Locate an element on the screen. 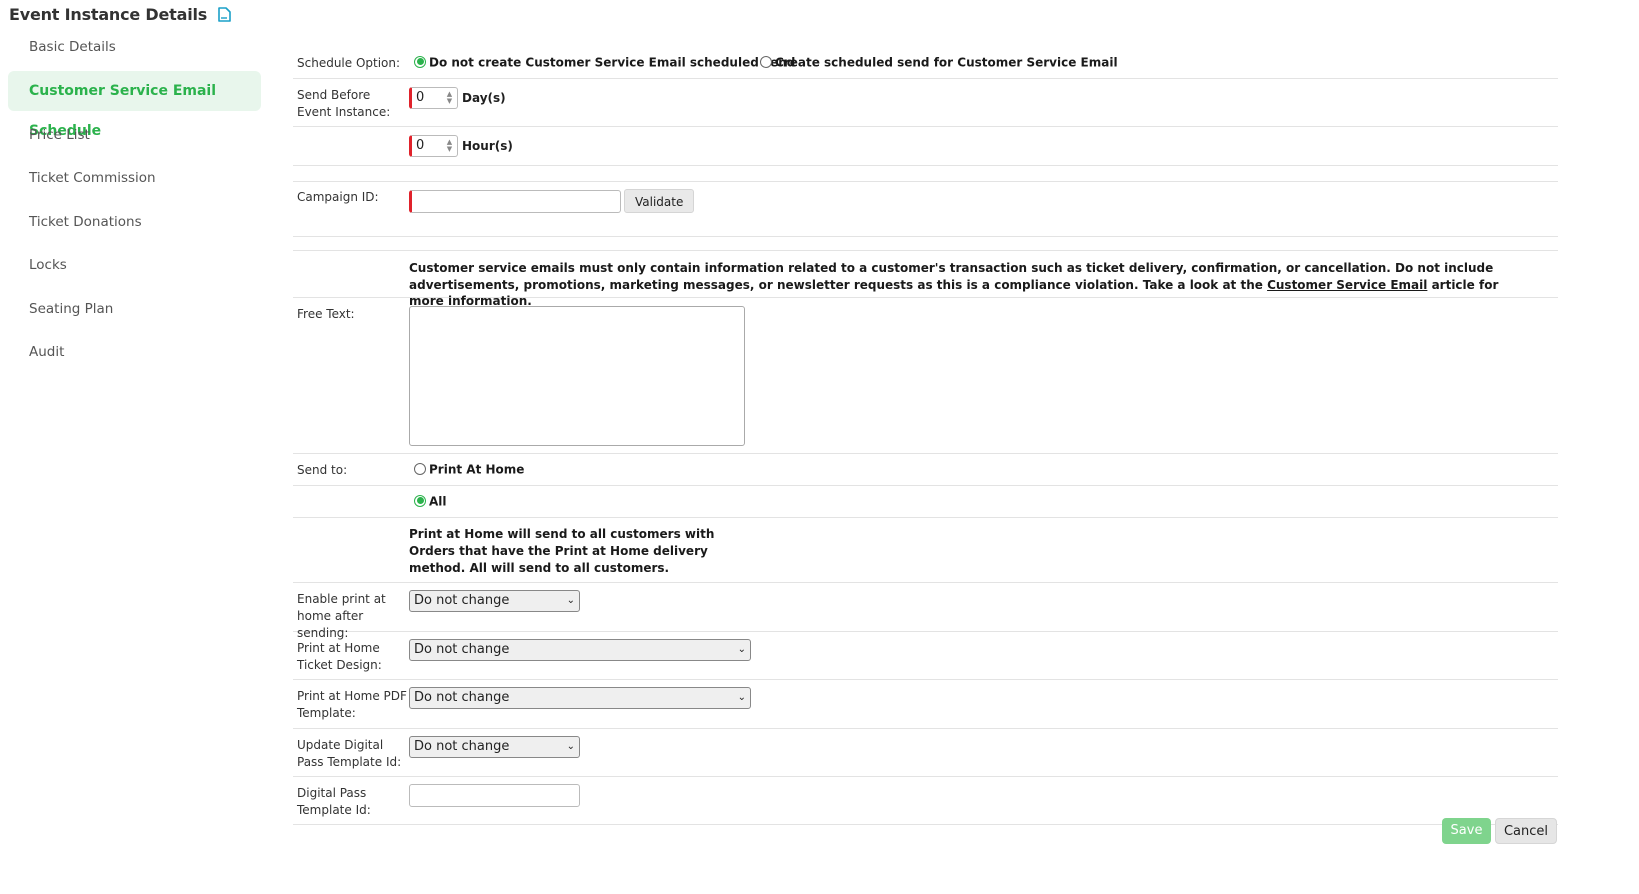 Image resolution: width=1639 pixels, height=894 pixels. sidebar-item-seating-plan: Seating Plan is located at coordinates (134, 309).